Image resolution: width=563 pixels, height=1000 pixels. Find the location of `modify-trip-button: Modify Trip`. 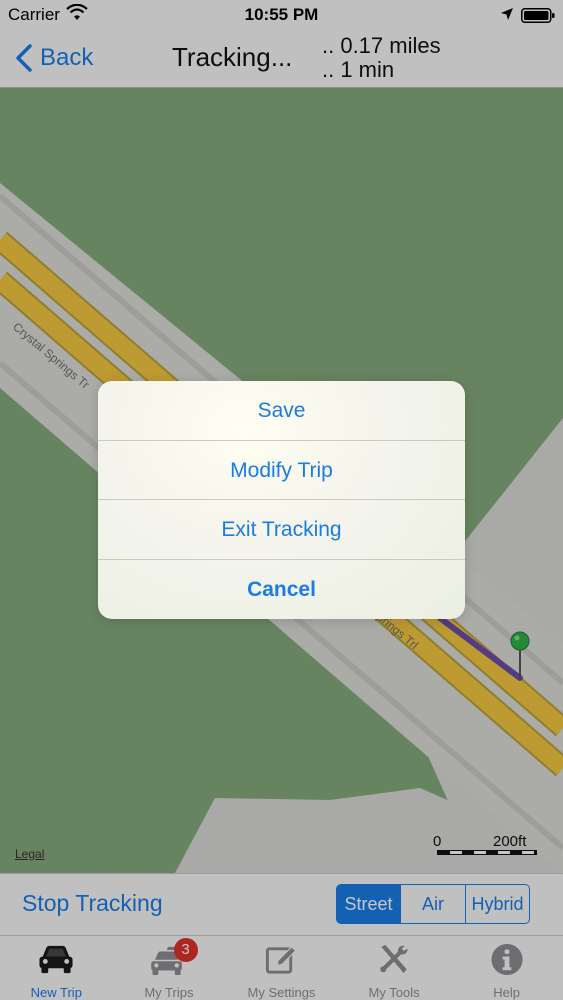

modify-trip-button: Modify Trip is located at coordinates (281, 470).